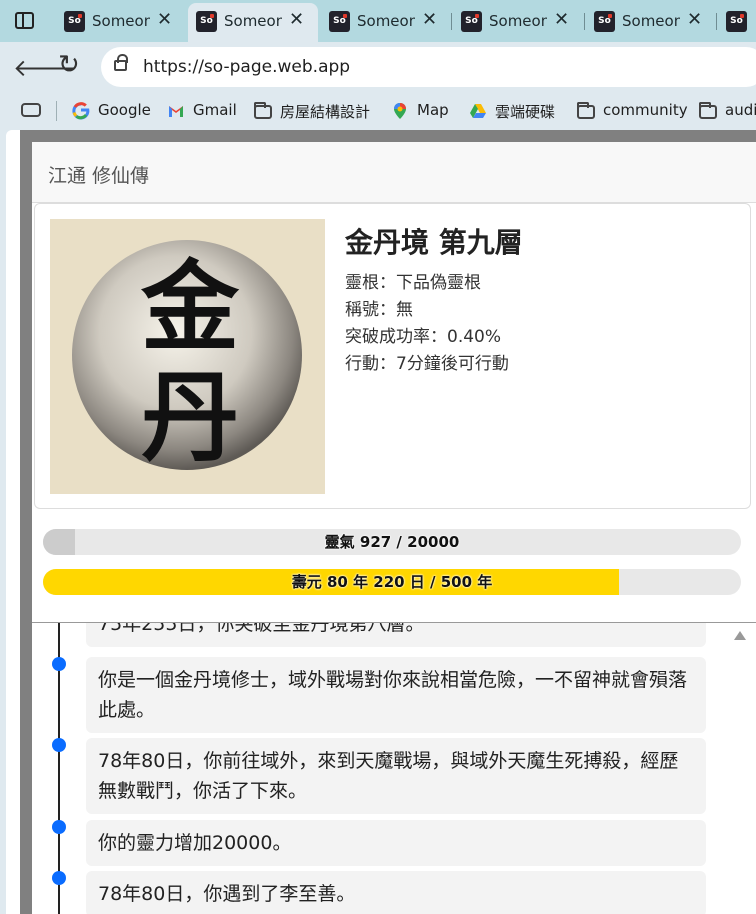  Describe the element at coordinates (69, 65) in the screenshot. I see `reload-icon: ↻` at that location.